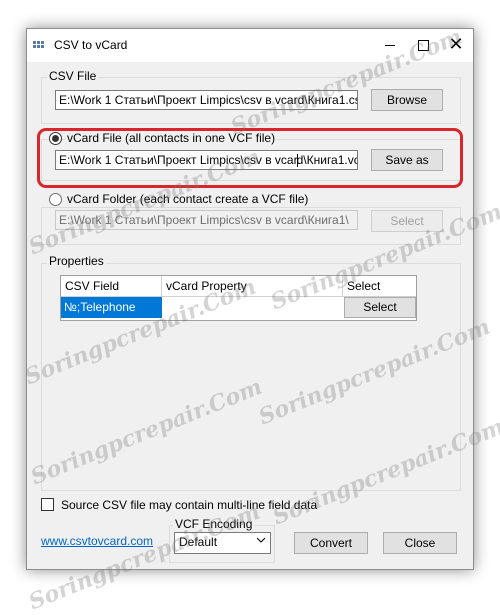 The height and width of the screenshot is (615, 500). Describe the element at coordinates (250, 158) in the screenshot. I see `highlight-frame` at that location.